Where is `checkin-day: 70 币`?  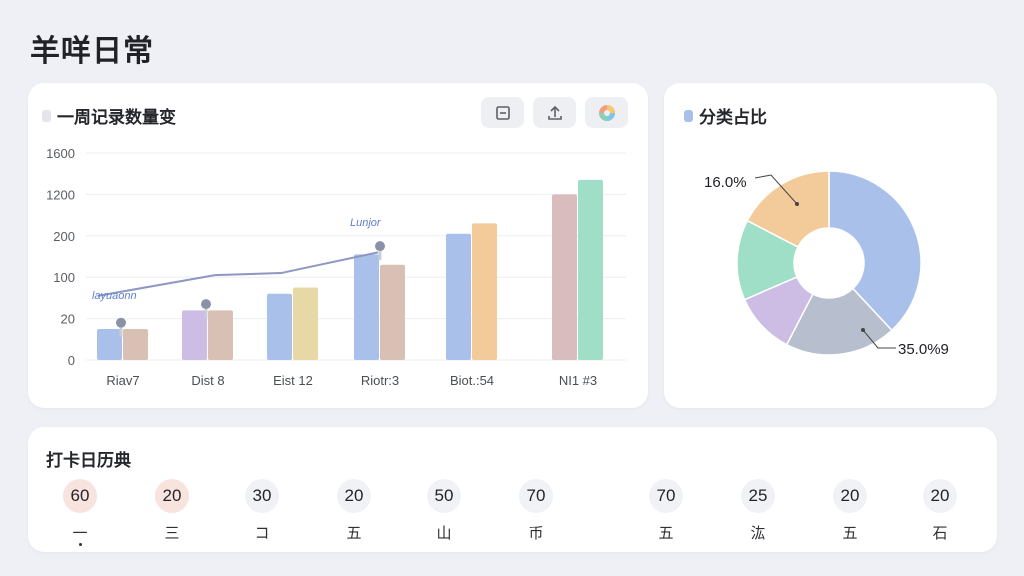 checkin-day: 70 币 is located at coordinates (536, 511).